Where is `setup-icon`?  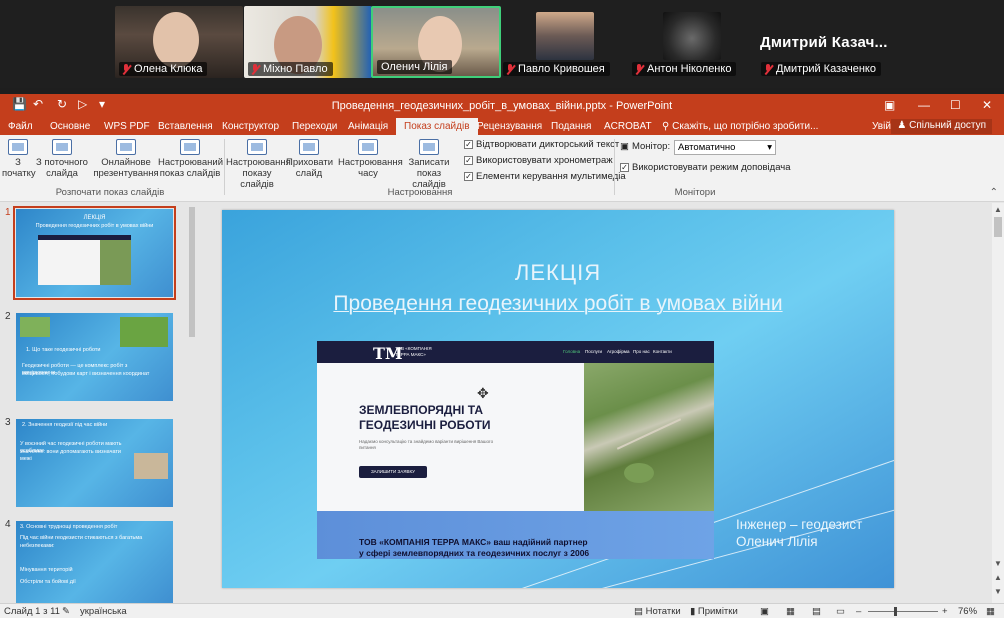 setup-icon is located at coordinates (257, 147).